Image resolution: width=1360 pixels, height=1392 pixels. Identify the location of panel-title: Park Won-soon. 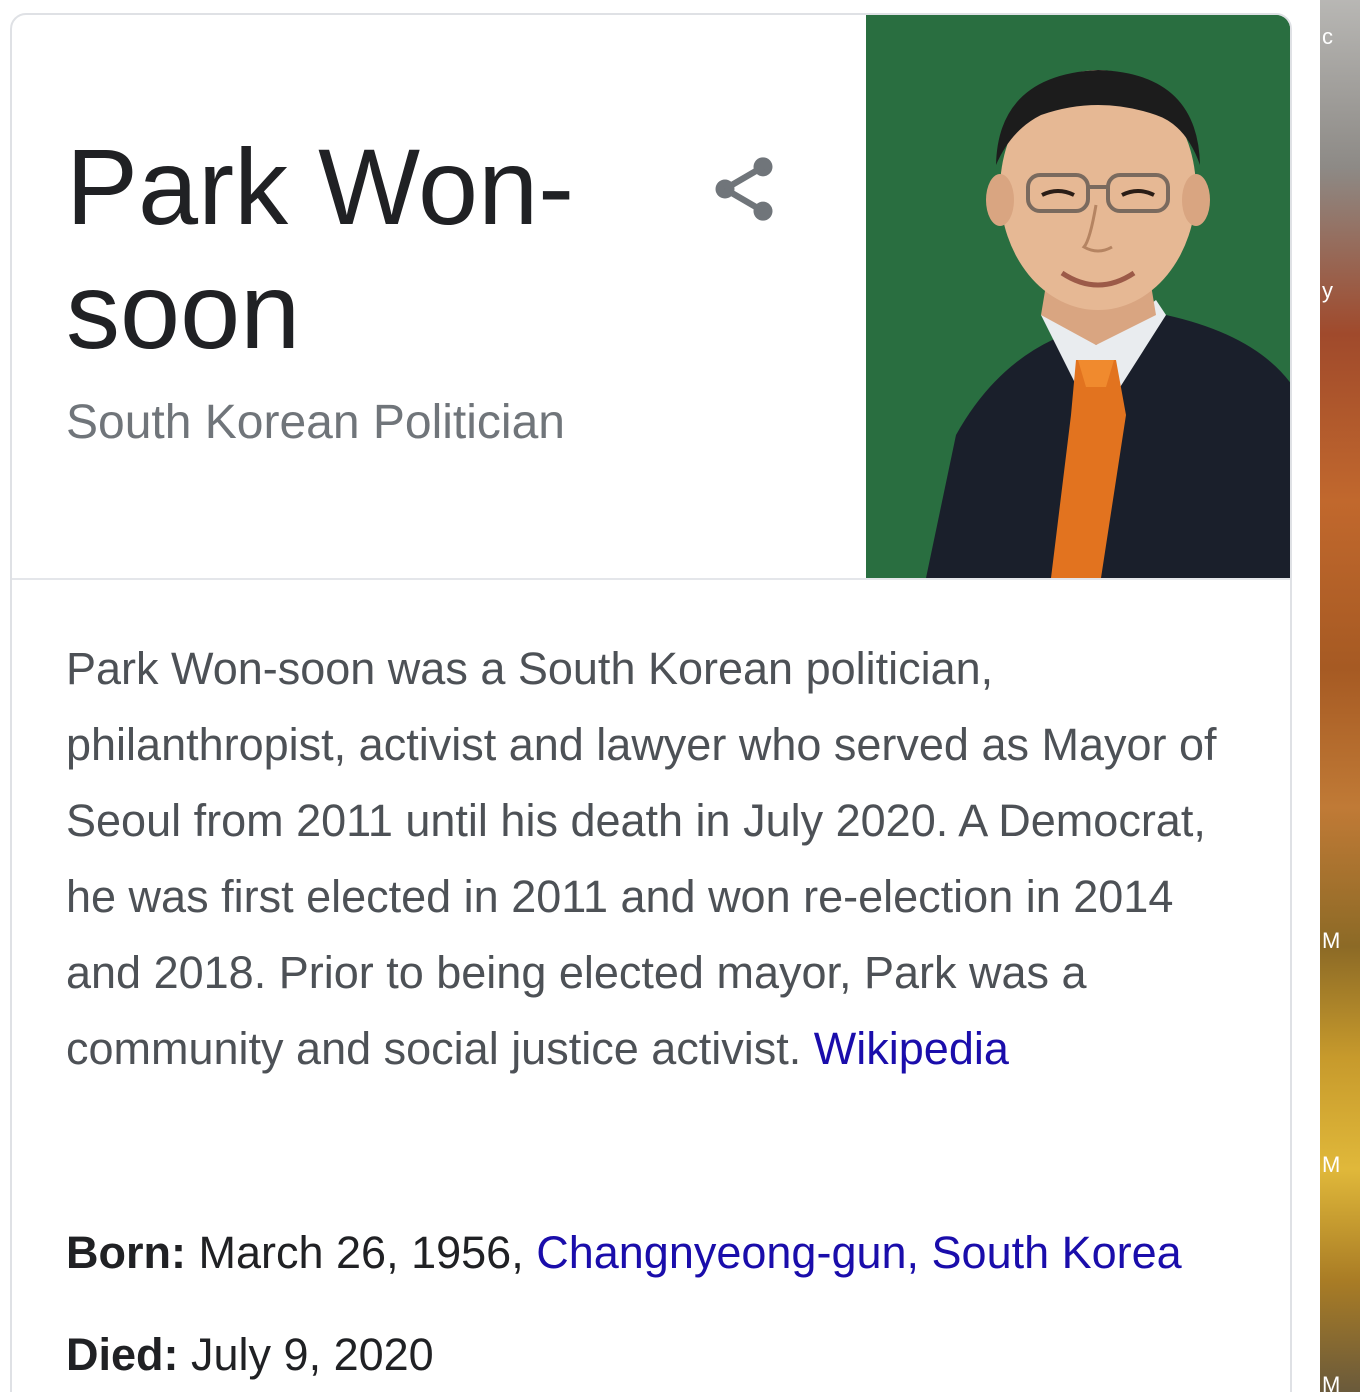
(320, 248).